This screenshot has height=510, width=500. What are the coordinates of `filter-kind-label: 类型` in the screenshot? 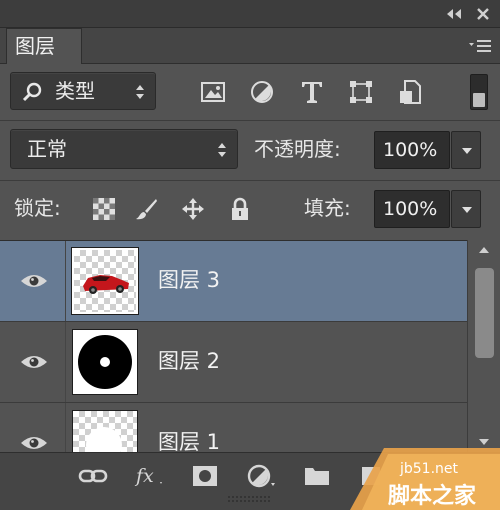 It's located at (75, 91).